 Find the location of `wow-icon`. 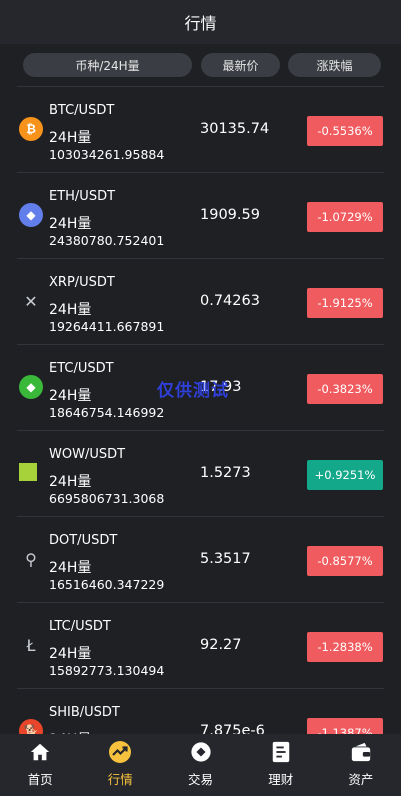

wow-icon is located at coordinates (28, 472).